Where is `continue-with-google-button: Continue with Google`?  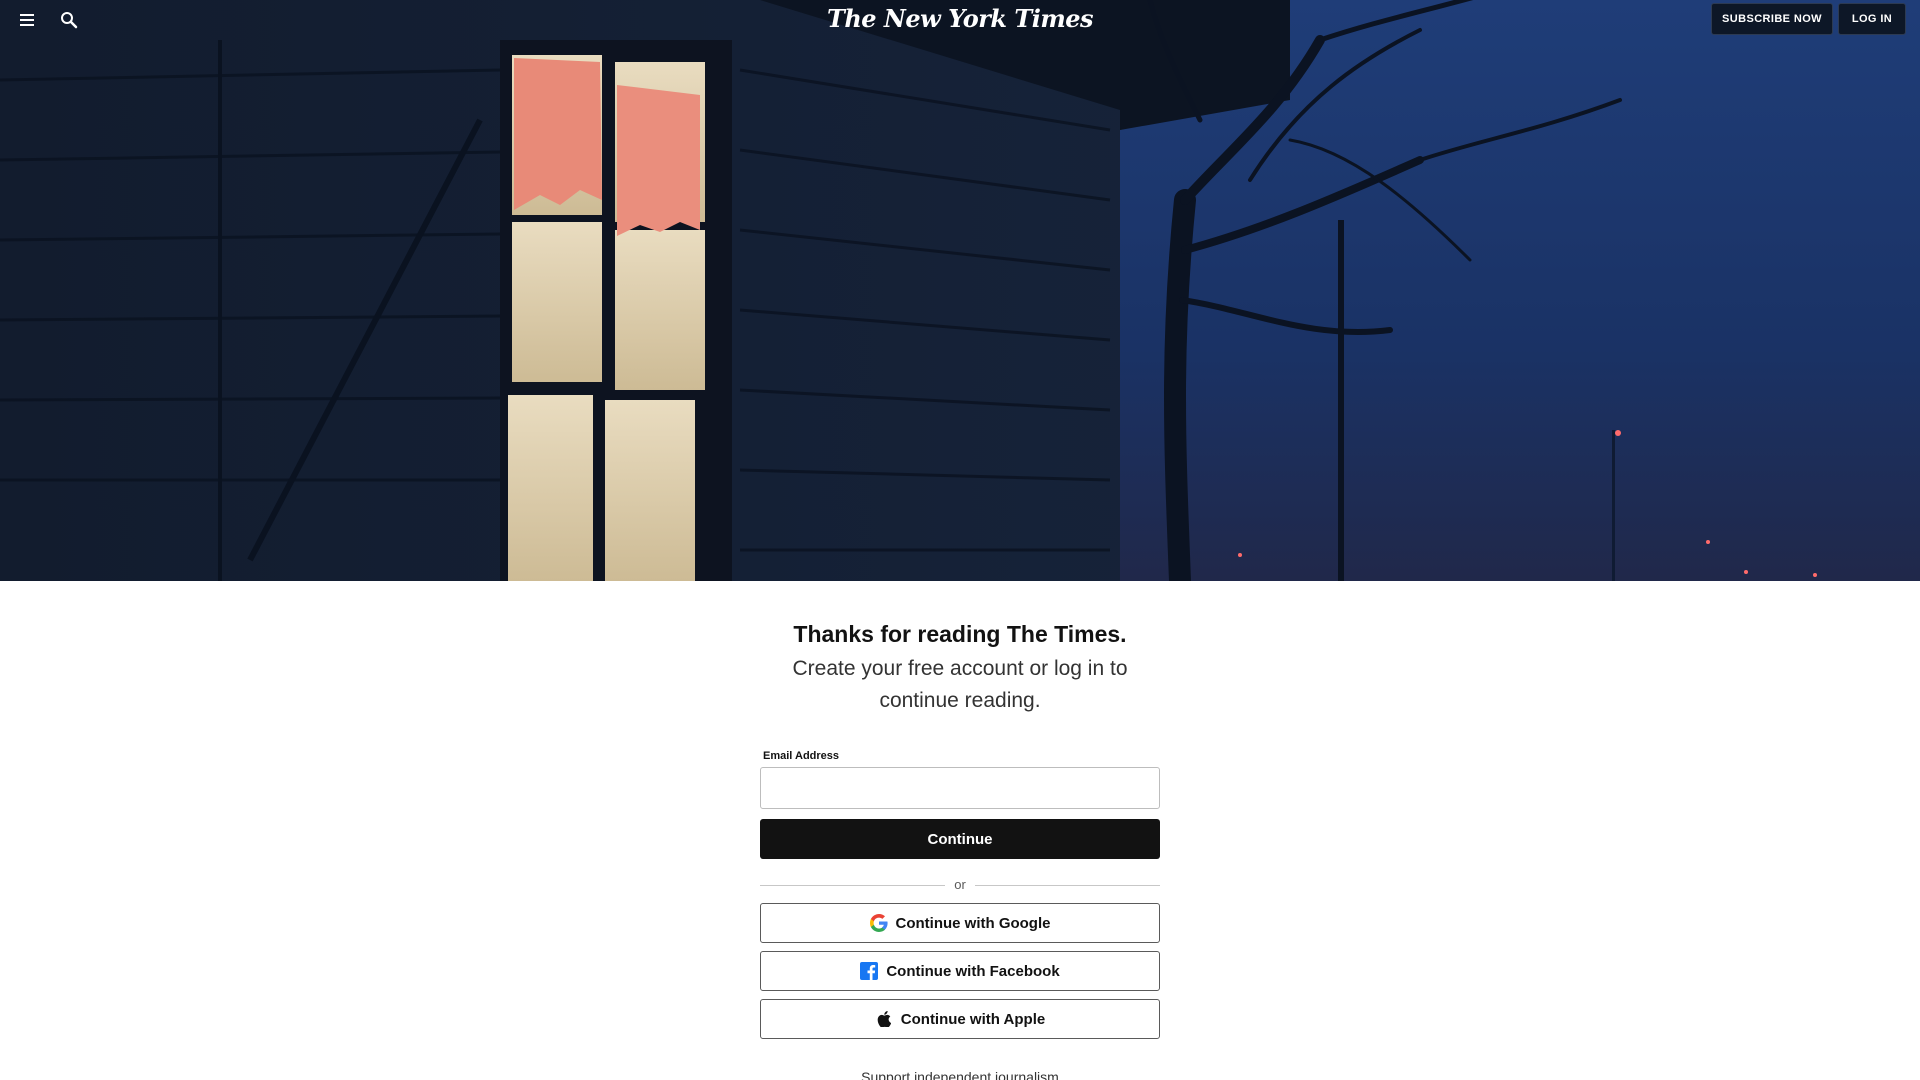 continue-with-google-button: Continue with Google is located at coordinates (960, 923).